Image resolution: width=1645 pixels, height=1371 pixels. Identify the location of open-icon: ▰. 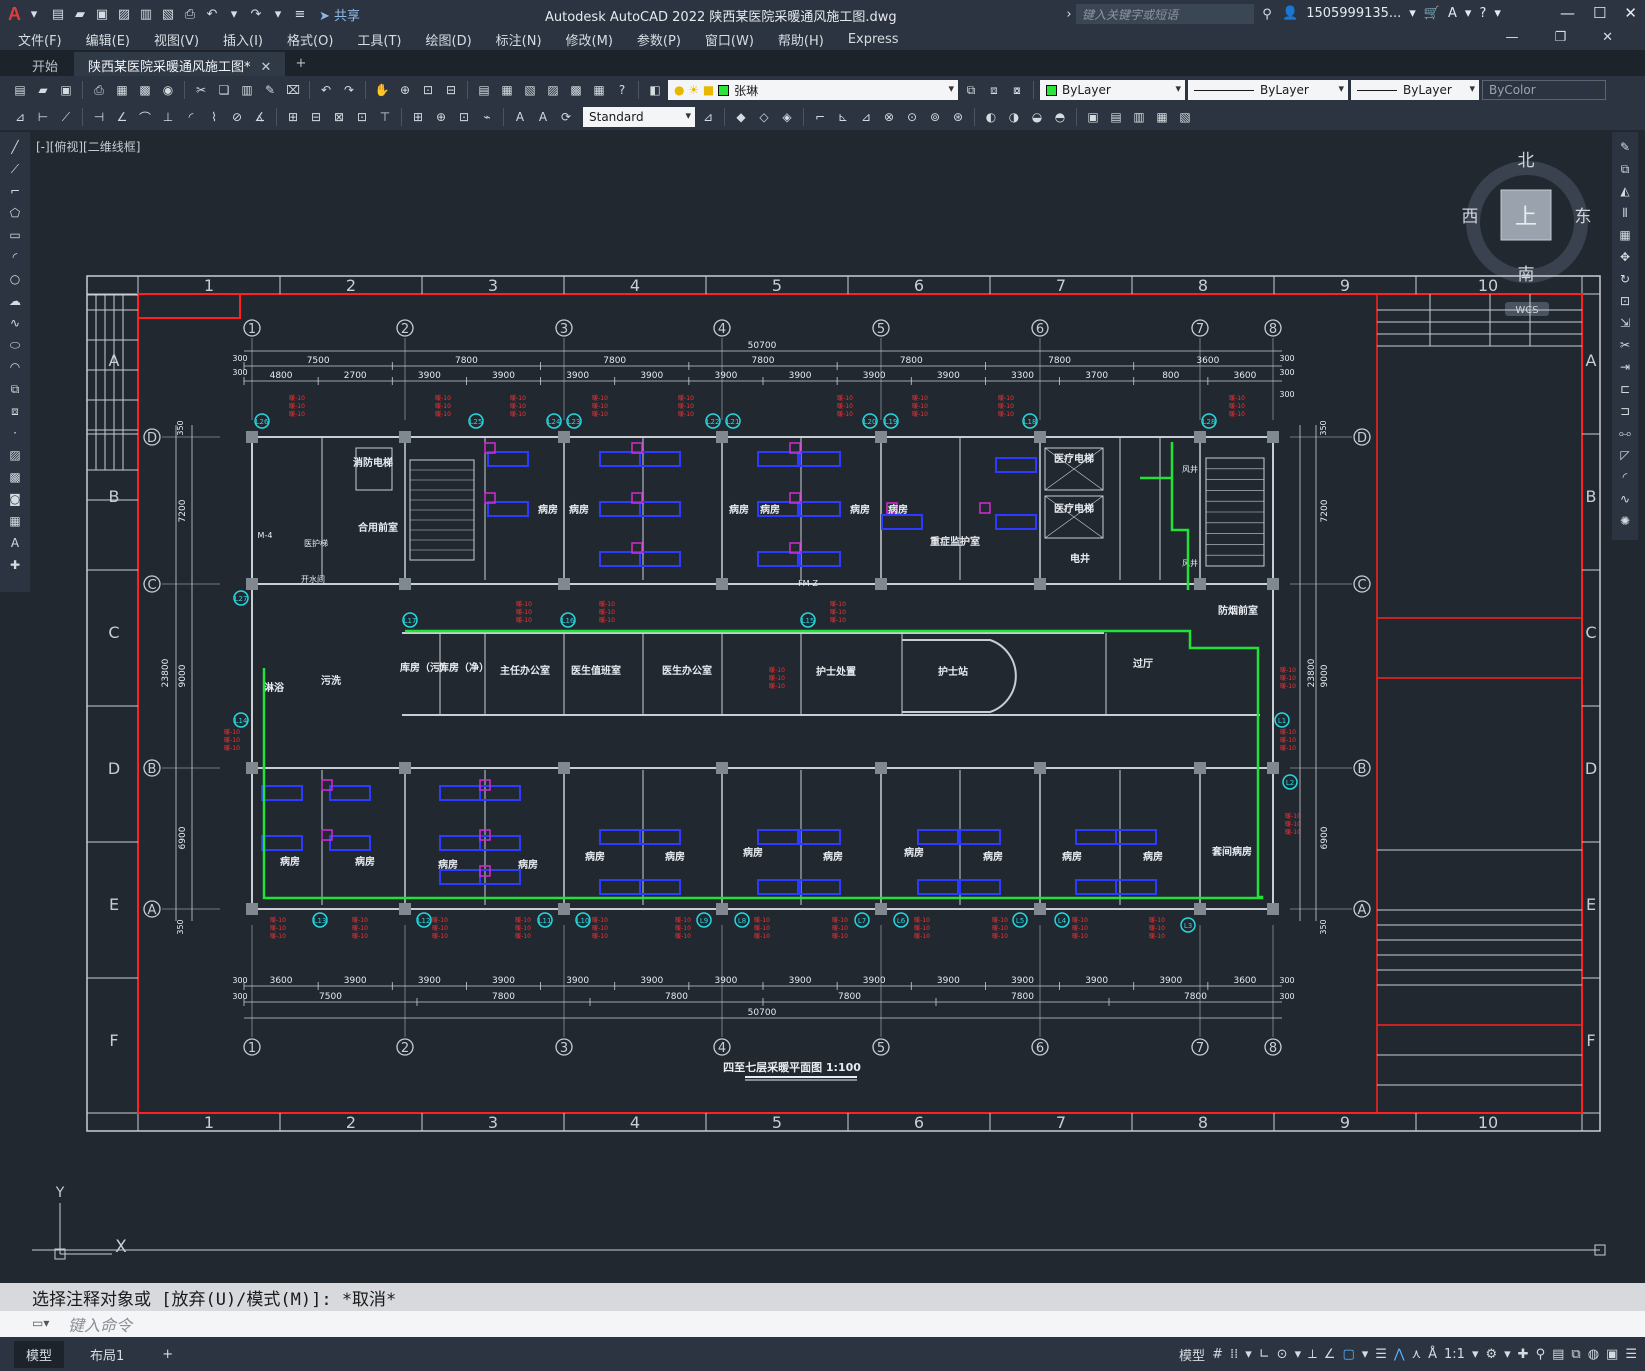
(43, 90).